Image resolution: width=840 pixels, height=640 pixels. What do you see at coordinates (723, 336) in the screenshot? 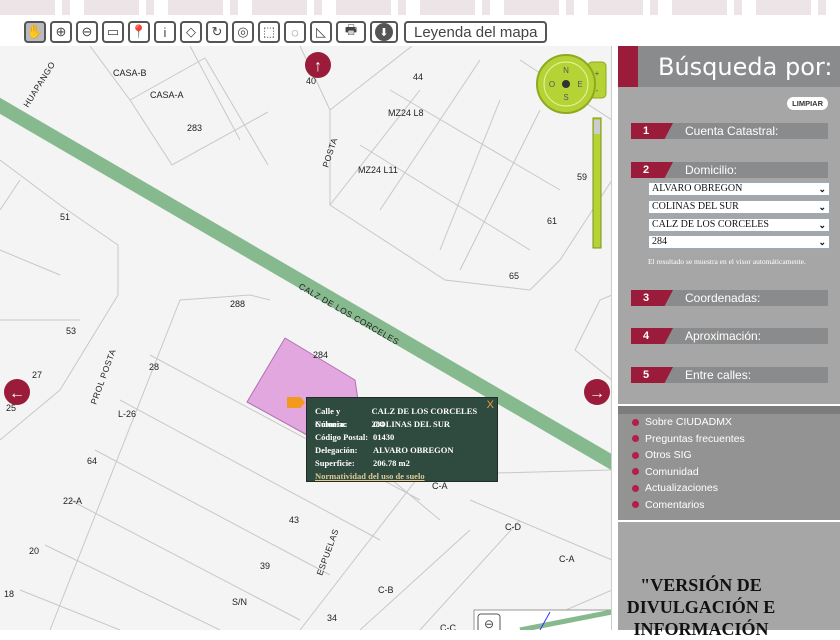
I see `section-label: Aproximación:` at bounding box center [723, 336].